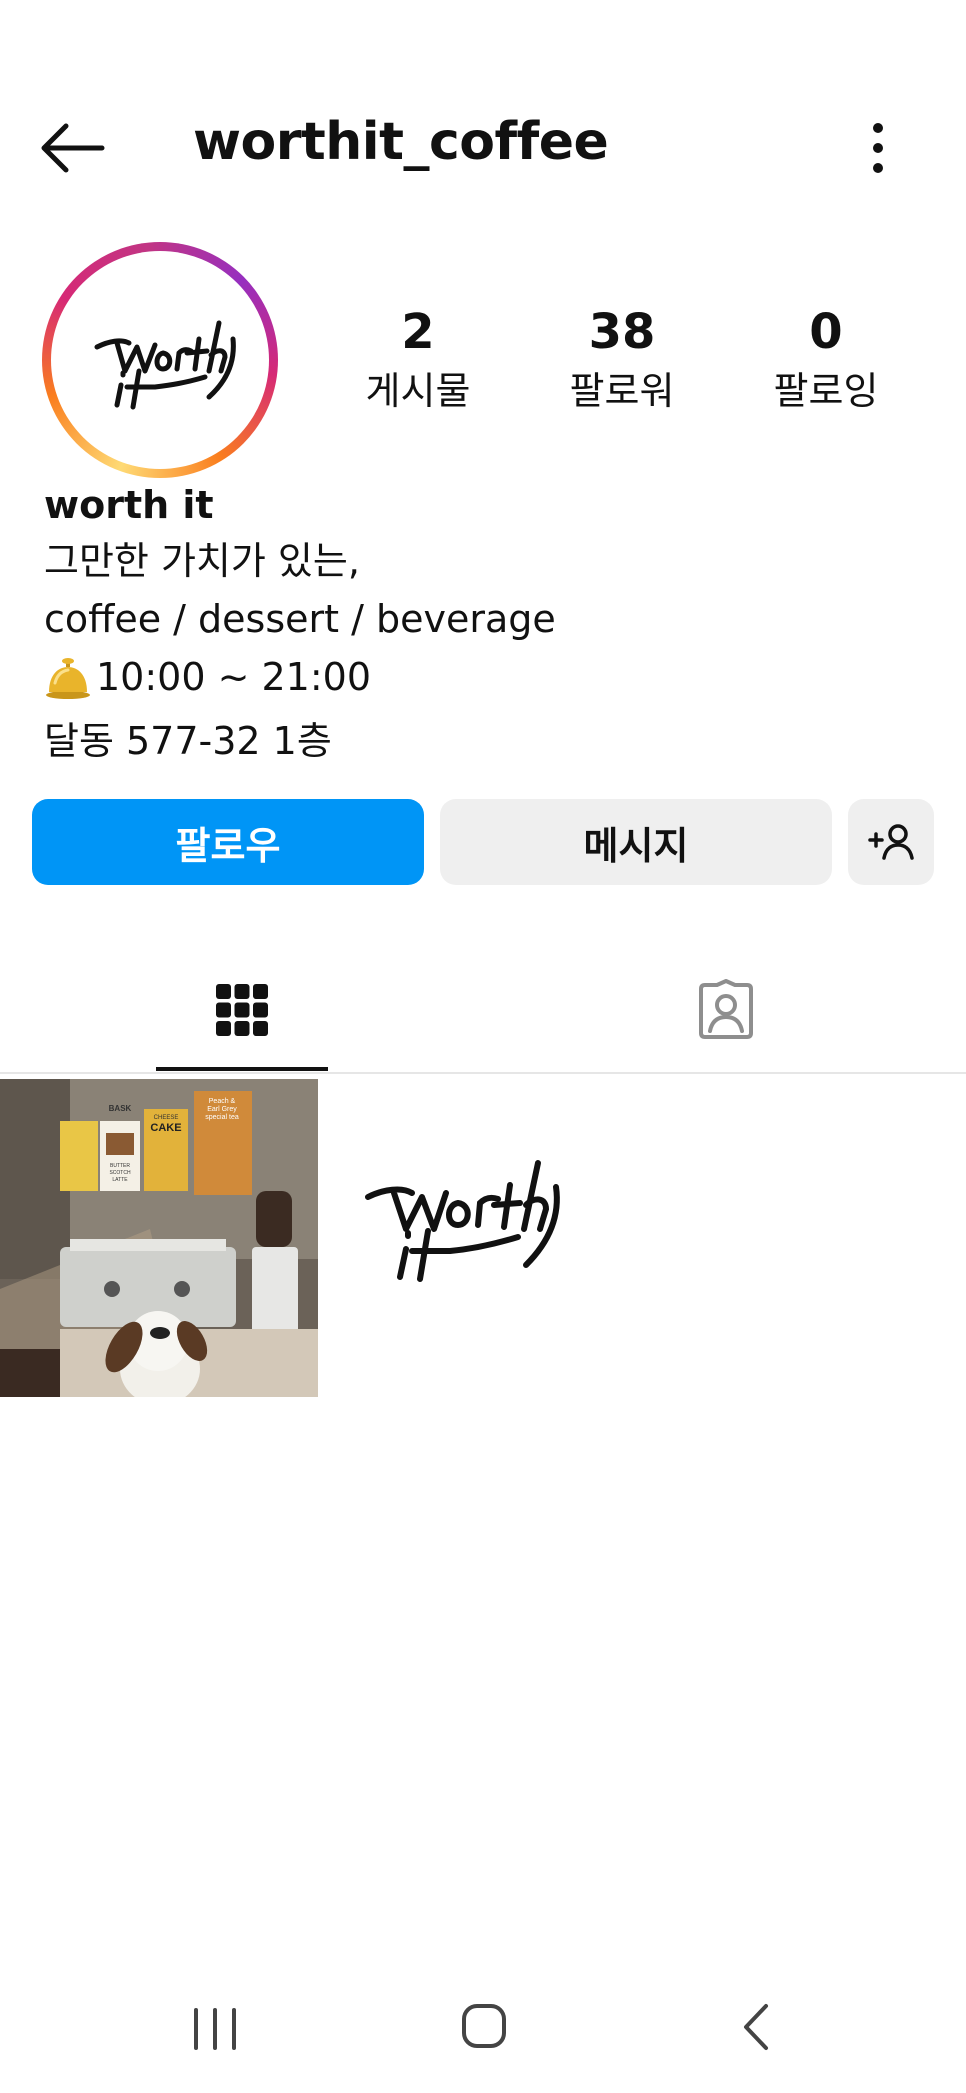 Image resolution: width=966 pixels, height=2093 pixels. I want to click on arrow-left-icon, so click(73, 148).